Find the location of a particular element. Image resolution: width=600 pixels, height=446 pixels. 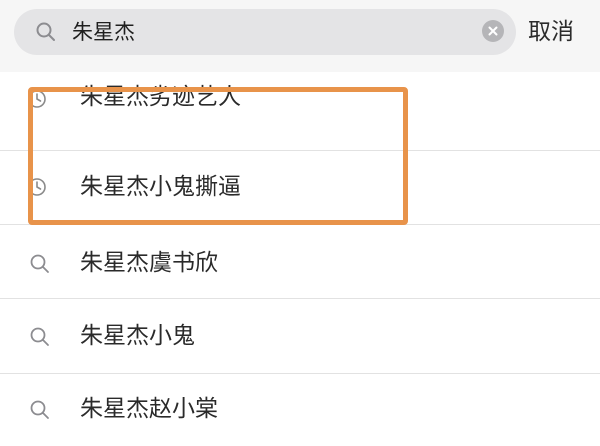

cancel-button: 取消 is located at coordinates (551, 32).